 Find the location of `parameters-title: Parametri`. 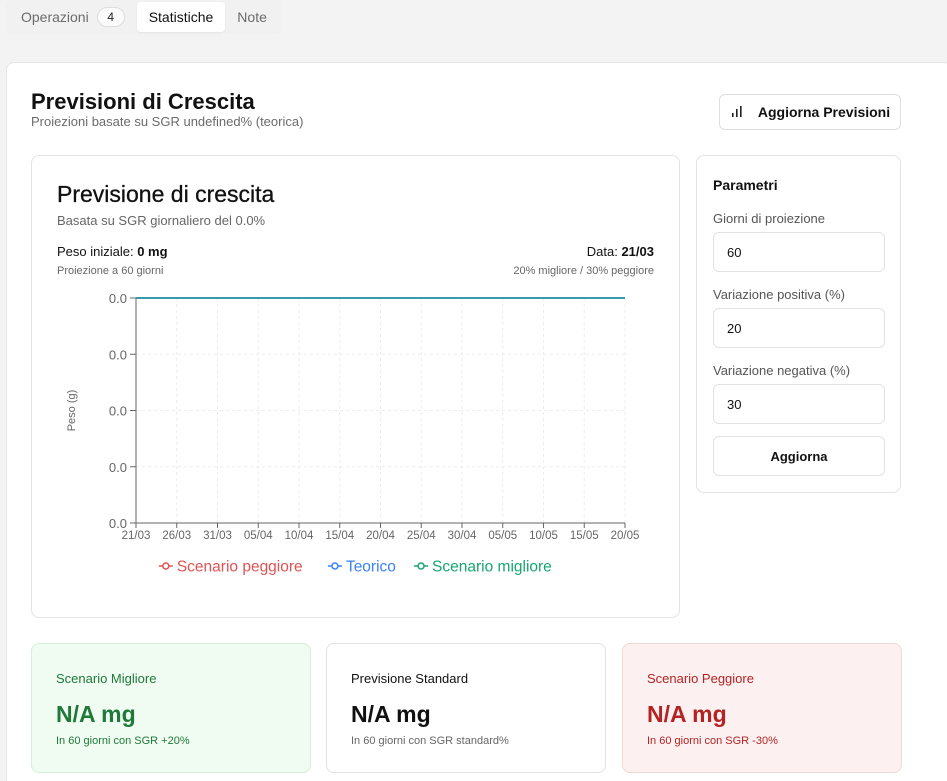

parameters-title: Parametri is located at coordinates (745, 185).